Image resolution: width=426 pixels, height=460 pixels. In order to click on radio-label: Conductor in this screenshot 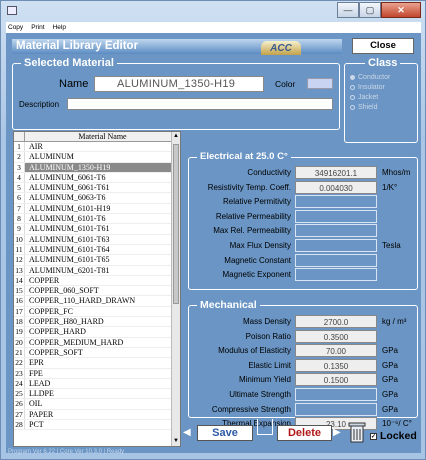, I will do `click(374, 77)`.